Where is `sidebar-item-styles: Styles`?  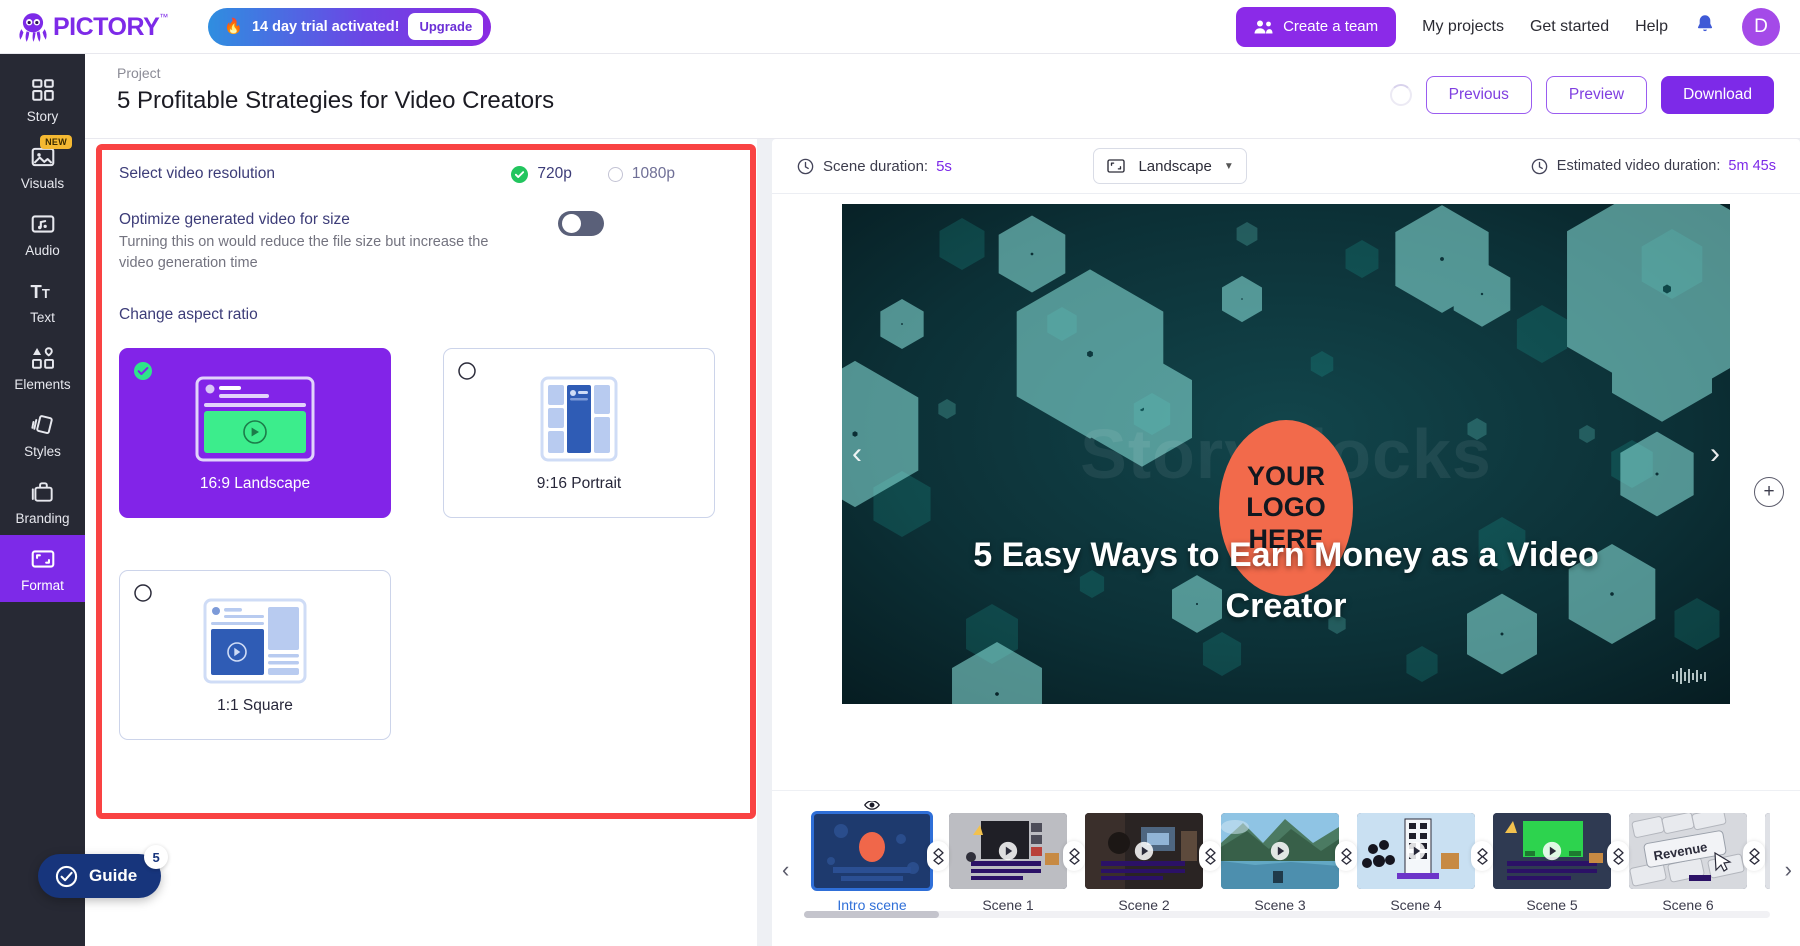
sidebar-item-styles: Styles is located at coordinates (42, 434).